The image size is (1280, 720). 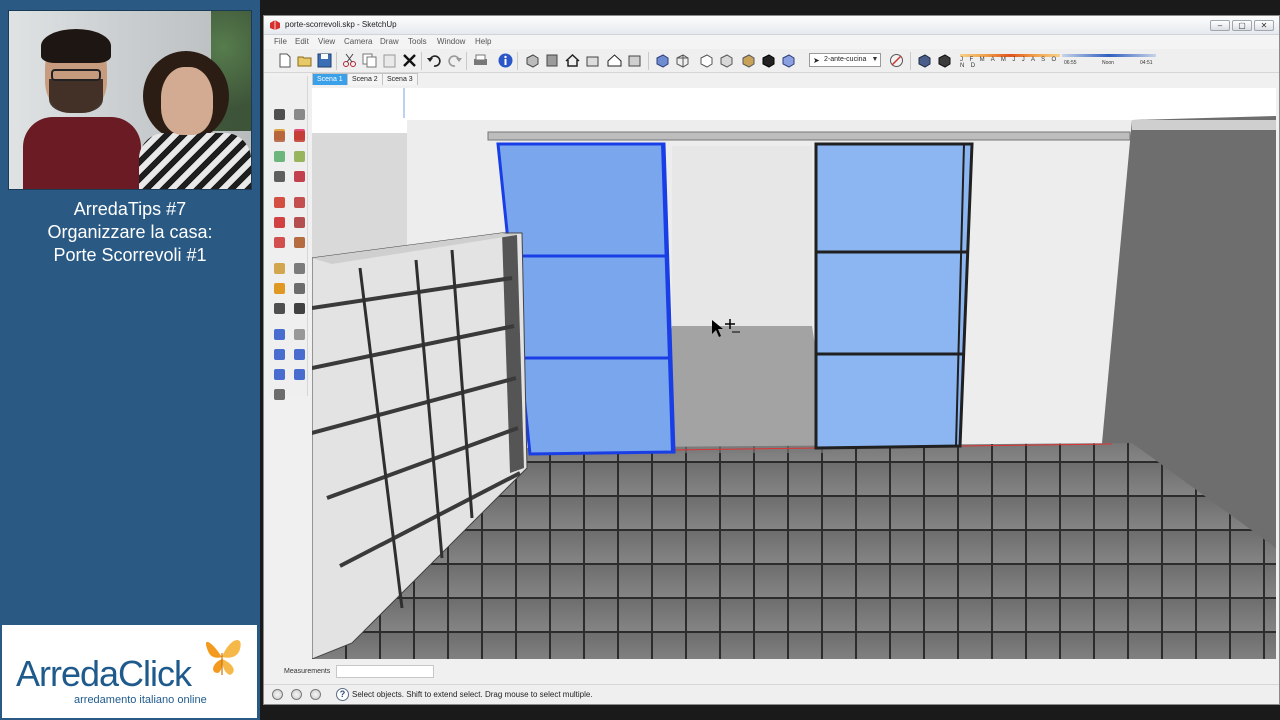 I want to click on zoom-extents-icon, so click(x=279, y=394).